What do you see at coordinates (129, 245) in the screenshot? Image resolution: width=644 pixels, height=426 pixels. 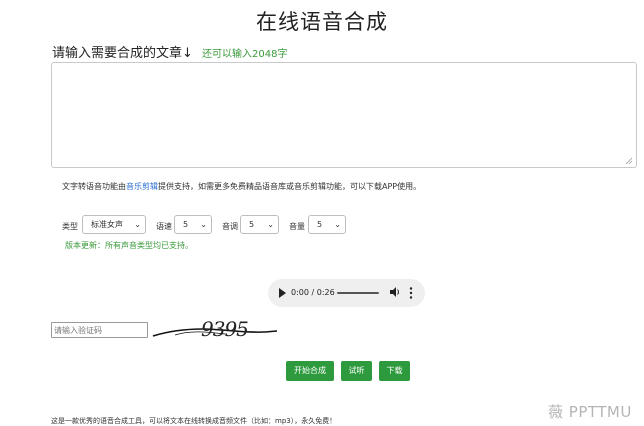 I see `update-note: 版本更新：所有声音类型均已支持。` at bounding box center [129, 245].